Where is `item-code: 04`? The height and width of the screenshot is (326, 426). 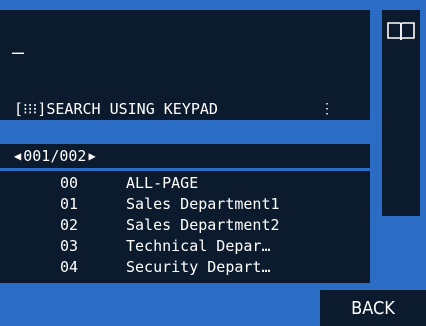
item-code: 04 is located at coordinates (69, 266).